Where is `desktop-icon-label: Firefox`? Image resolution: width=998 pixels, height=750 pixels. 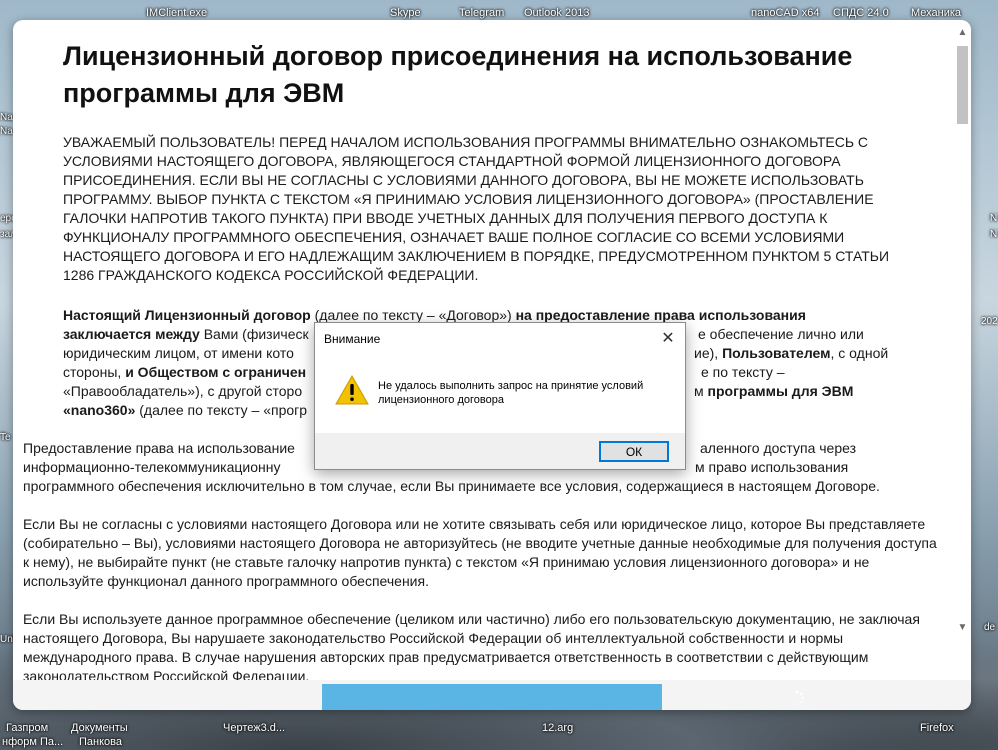
desktop-icon-label: Firefox is located at coordinates (937, 728).